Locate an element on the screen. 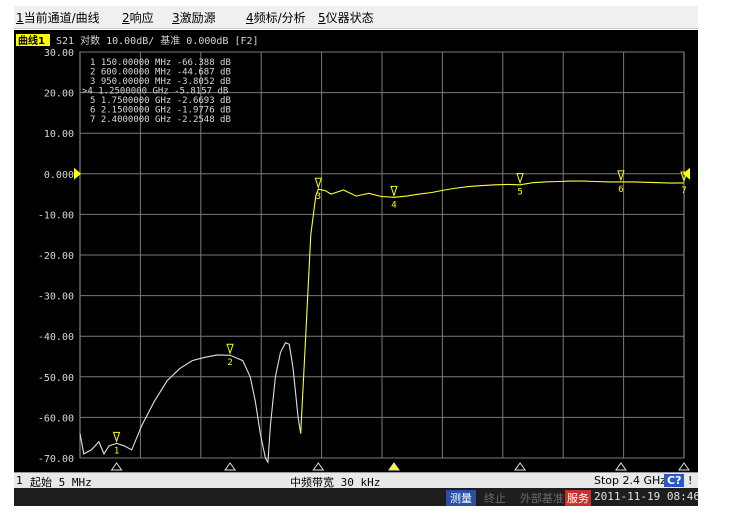 The height and width of the screenshot is (516, 730). menu-item-5: 5仪器状态 is located at coordinates (346, 17).